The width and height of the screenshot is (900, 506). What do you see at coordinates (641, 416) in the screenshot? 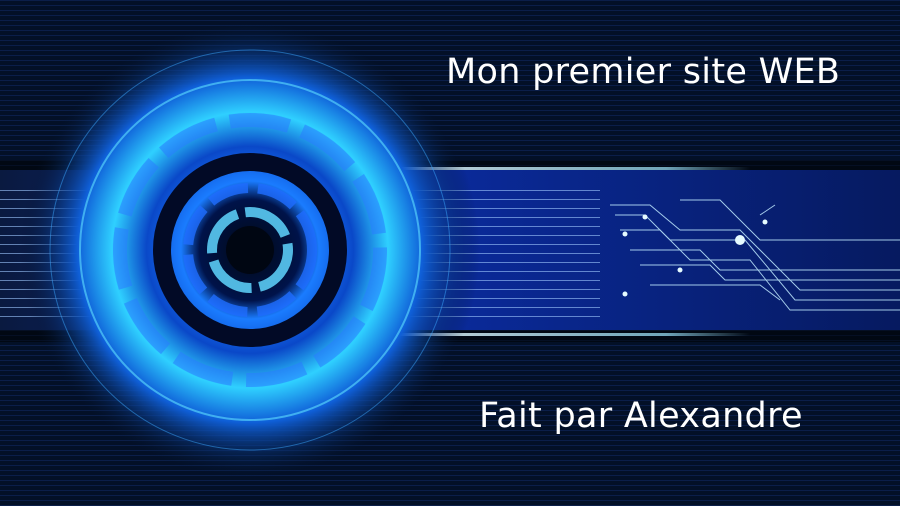
I see `slide-subtitle: Fait par Alexandre` at bounding box center [641, 416].